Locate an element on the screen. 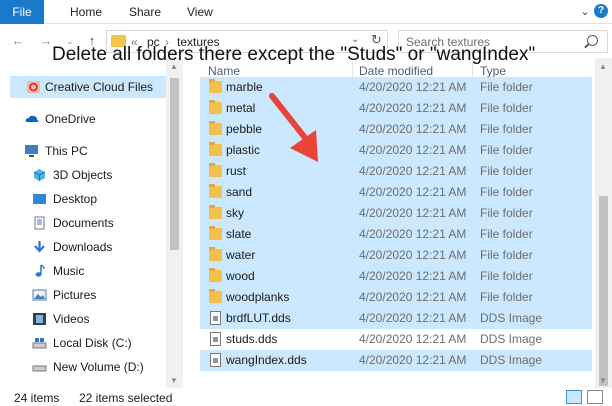 The height and width of the screenshot is (406, 612). file-row: slate 4/20/2020 12:21 AM File folder is located at coordinates (396, 234).